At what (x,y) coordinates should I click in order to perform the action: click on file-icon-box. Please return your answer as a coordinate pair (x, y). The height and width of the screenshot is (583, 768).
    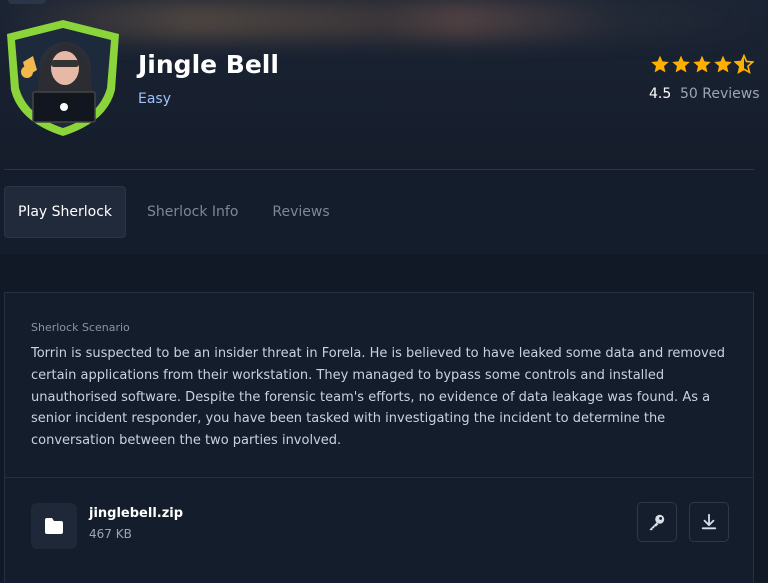
    Looking at the image, I should click on (54, 526).